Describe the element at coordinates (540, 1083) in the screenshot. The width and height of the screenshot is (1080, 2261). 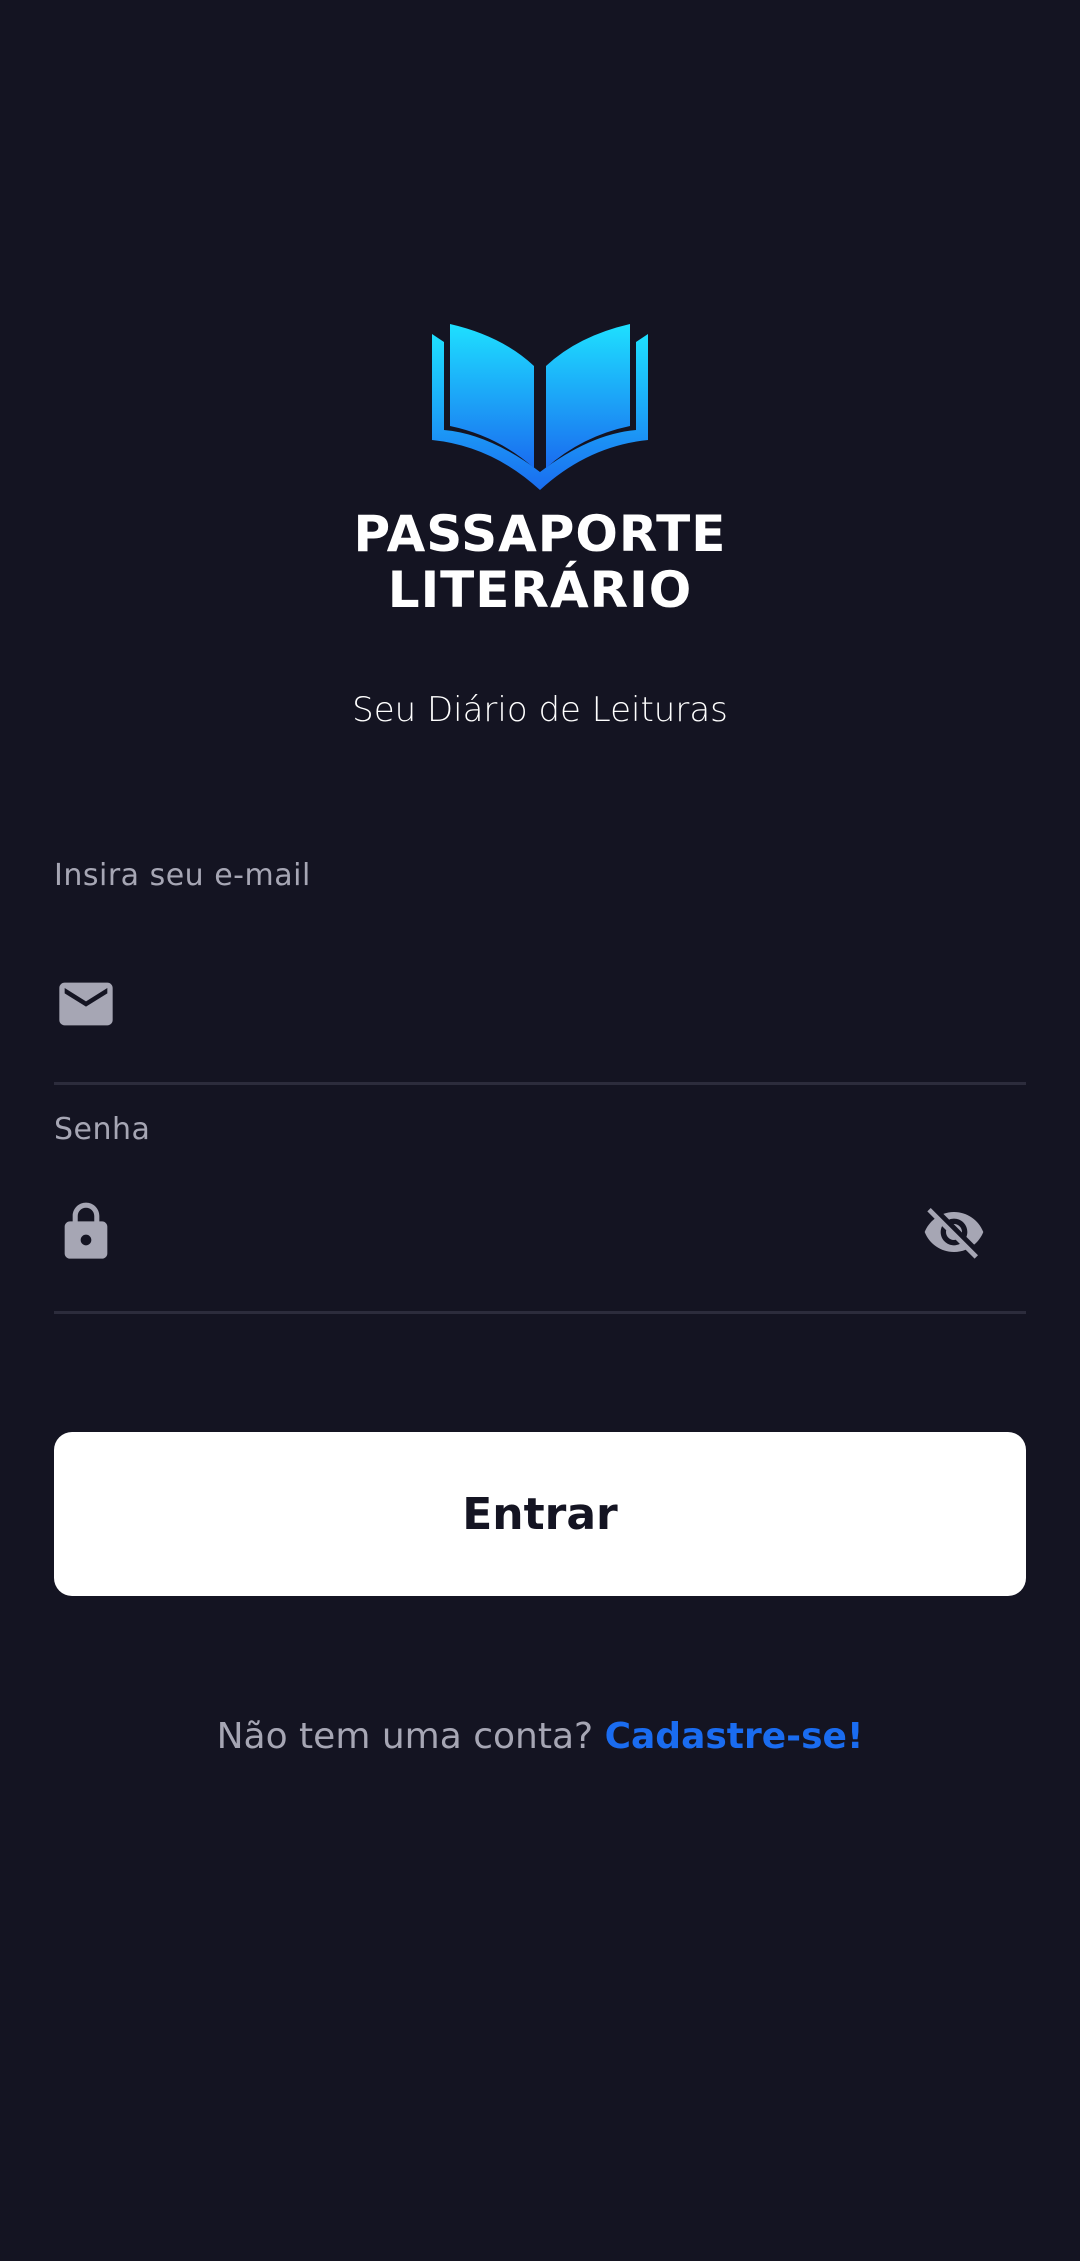
I see `email-underline` at that location.